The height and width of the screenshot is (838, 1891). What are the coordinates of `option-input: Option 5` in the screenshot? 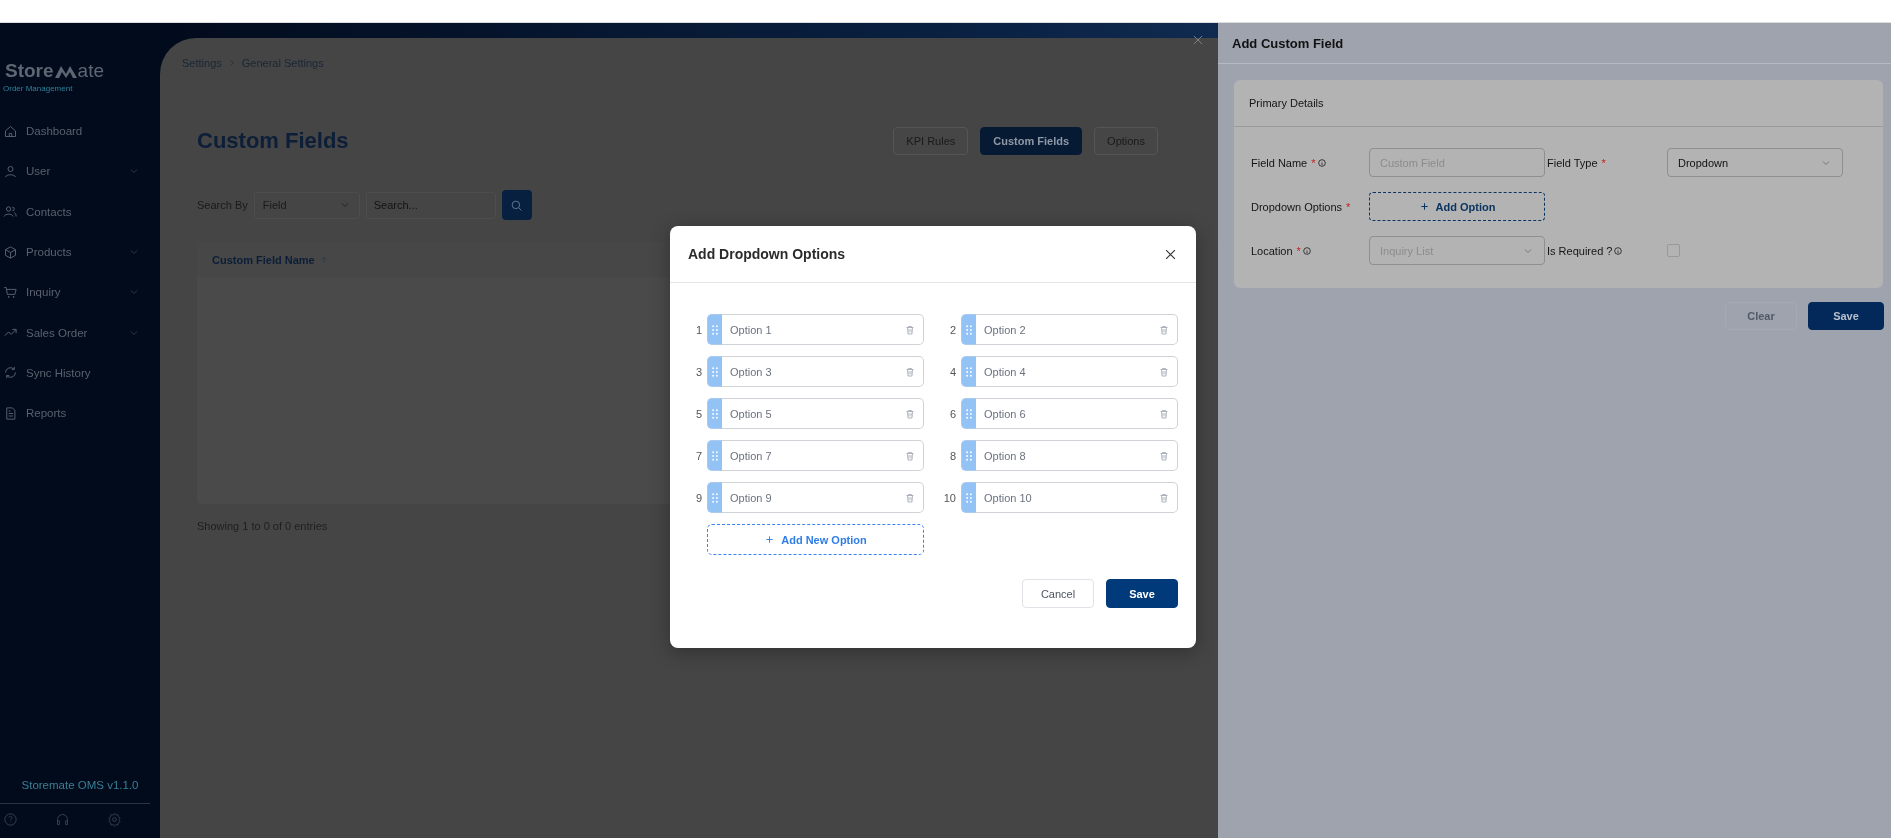 It's located at (823, 413).